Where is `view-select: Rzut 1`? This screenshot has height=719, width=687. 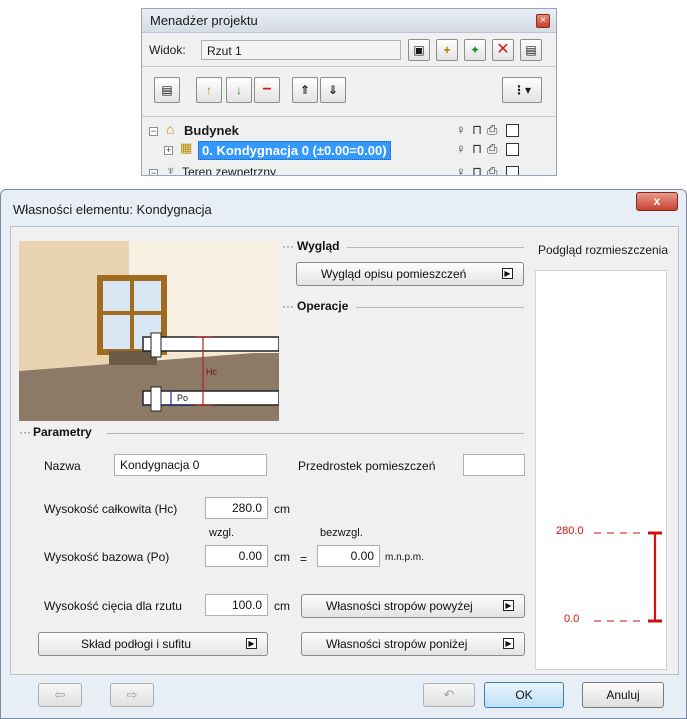 view-select: Rzut 1 is located at coordinates (301, 50).